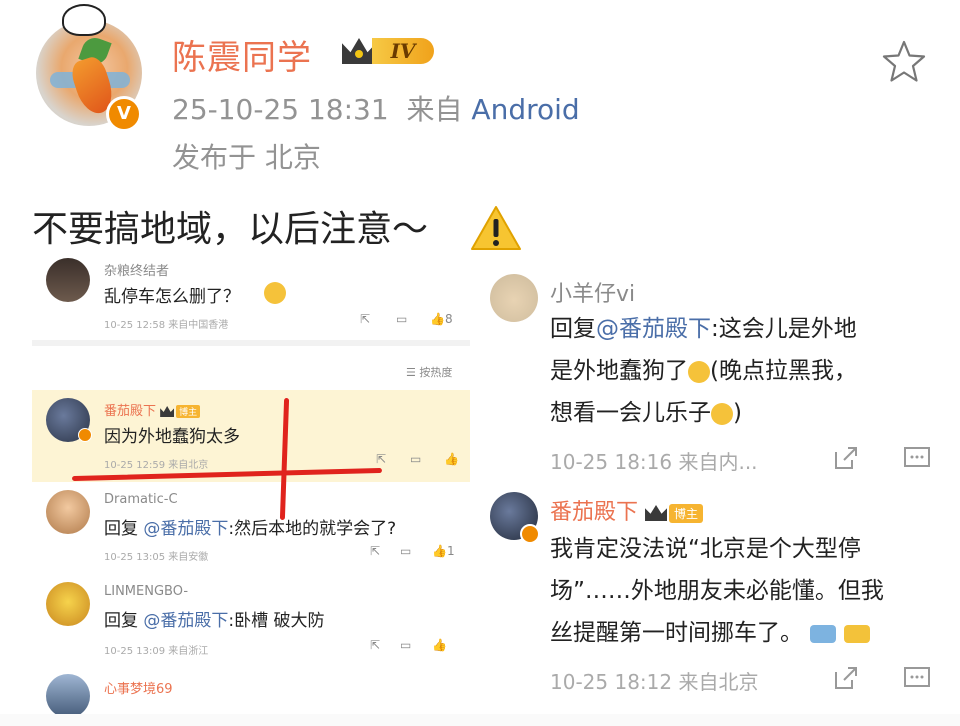  I want to click on star-icon, so click(904, 62).